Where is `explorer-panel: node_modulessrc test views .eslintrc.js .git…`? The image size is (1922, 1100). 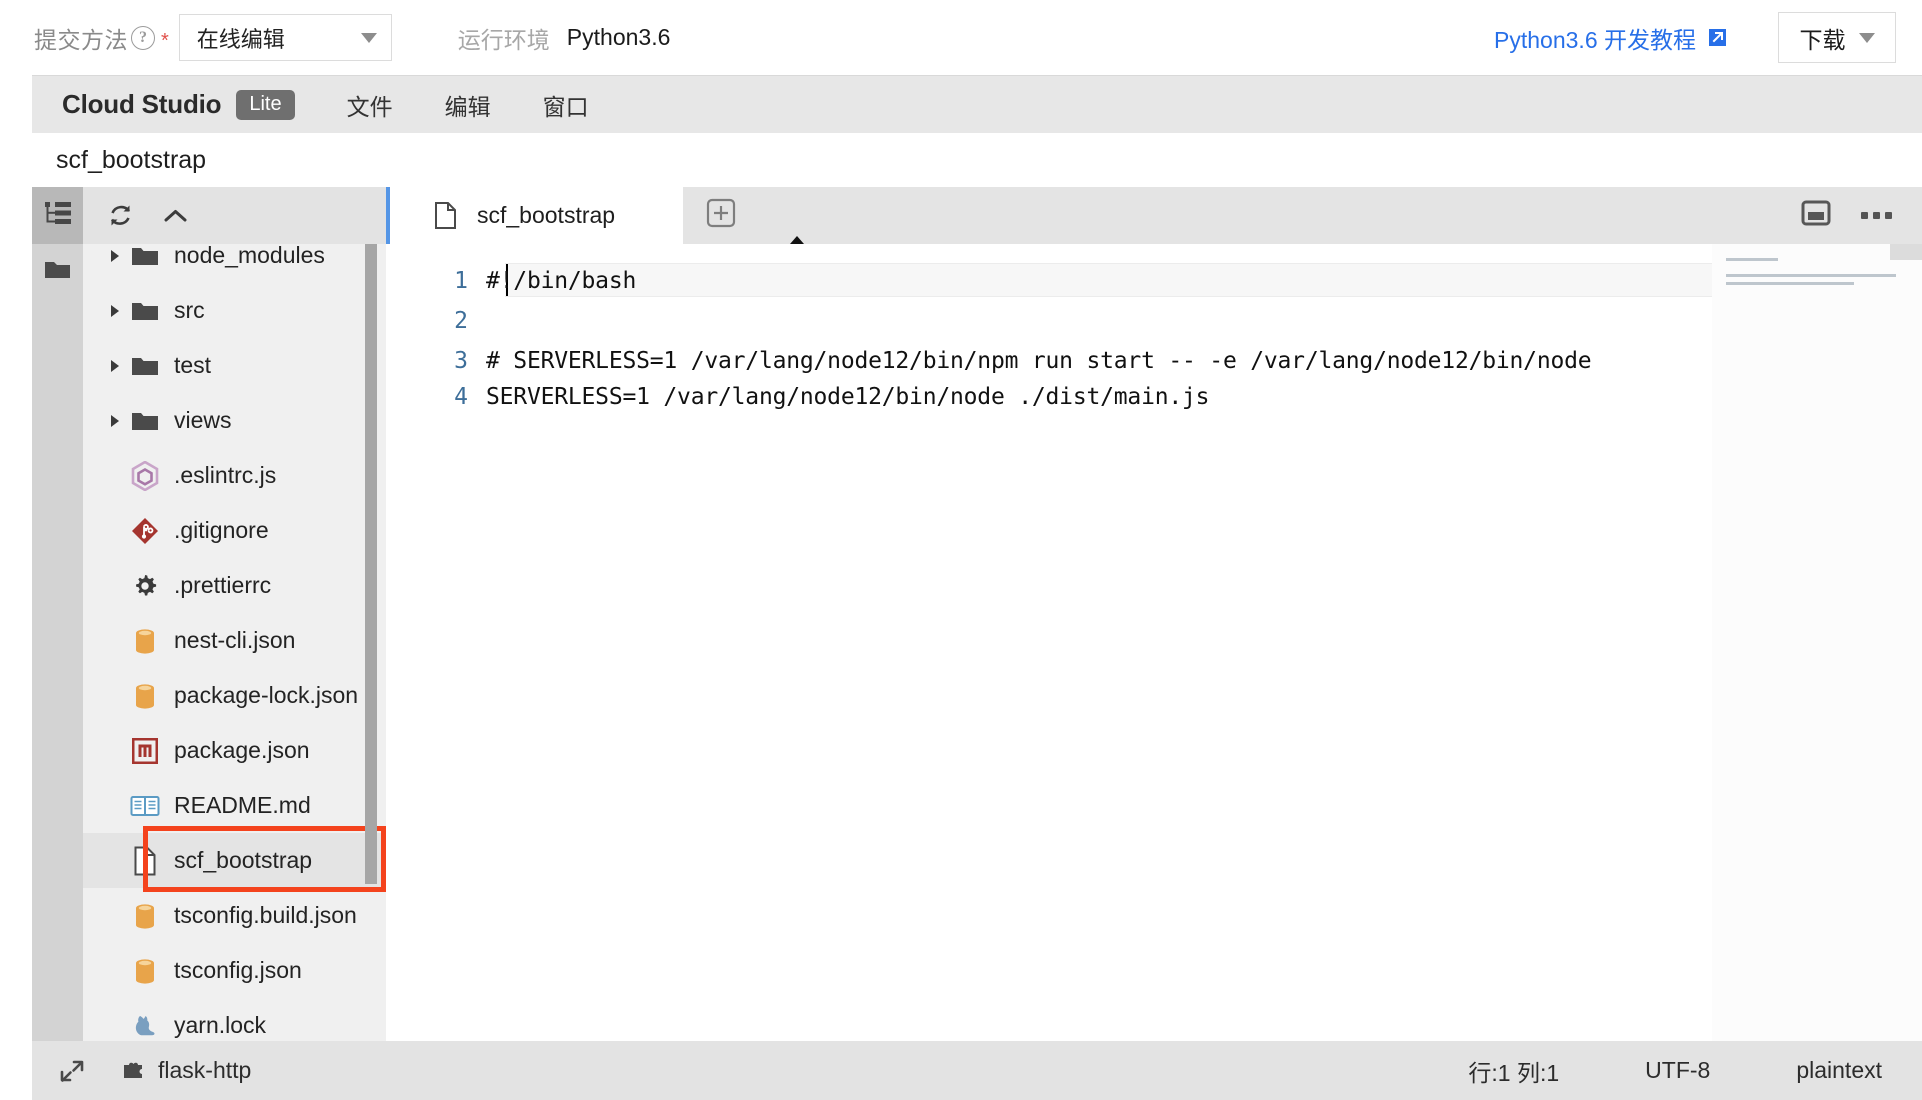
explorer-panel: node_modulessrc test views .eslintrc.js .git… is located at coordinates (234, 614).